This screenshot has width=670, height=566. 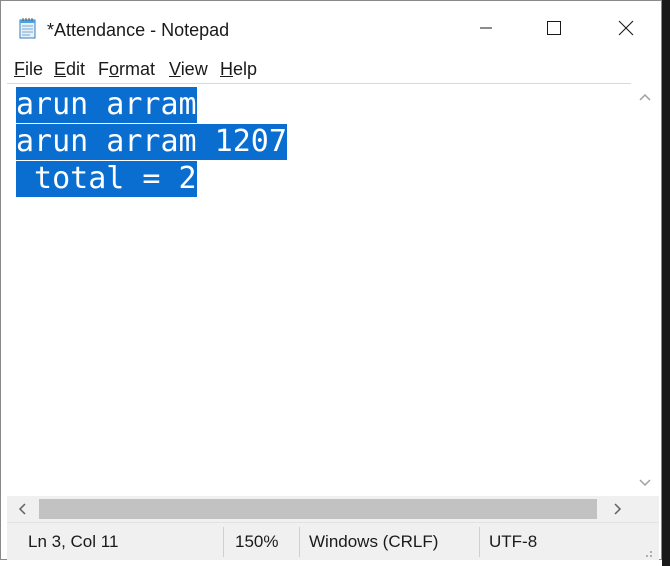 I want to click on window-title: *Attendance - Notepad, so click(x=138, y=30).